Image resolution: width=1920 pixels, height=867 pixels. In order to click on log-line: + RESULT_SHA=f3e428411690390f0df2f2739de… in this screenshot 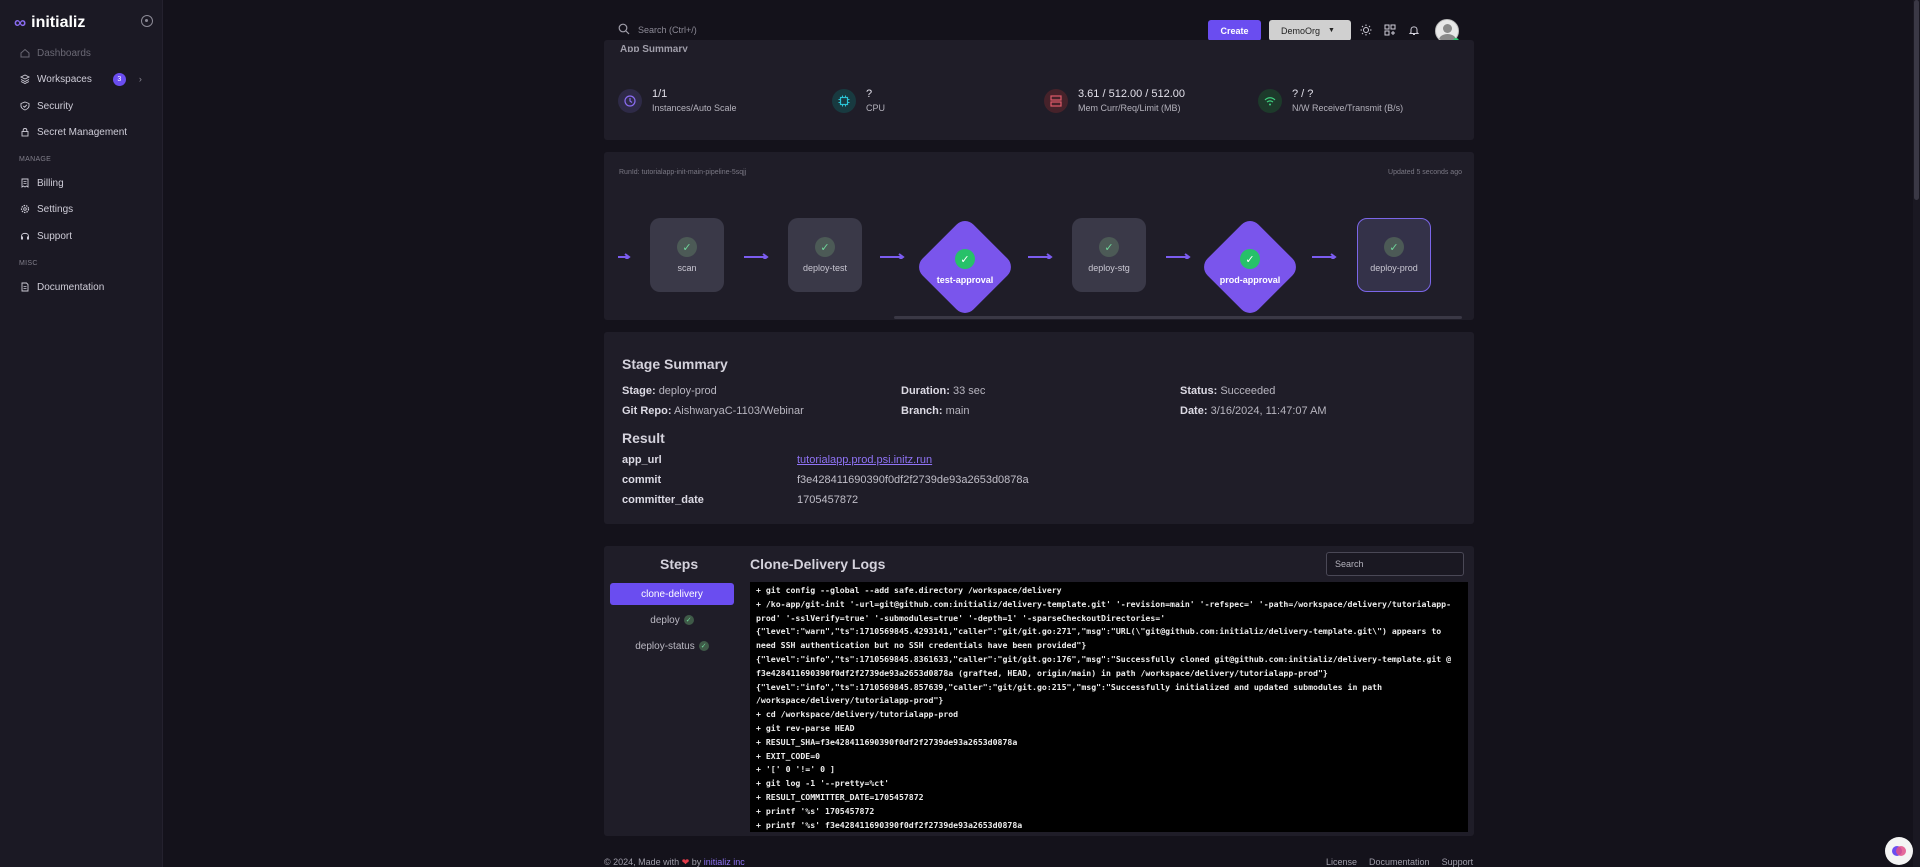, I will do `click(887, 741)`.